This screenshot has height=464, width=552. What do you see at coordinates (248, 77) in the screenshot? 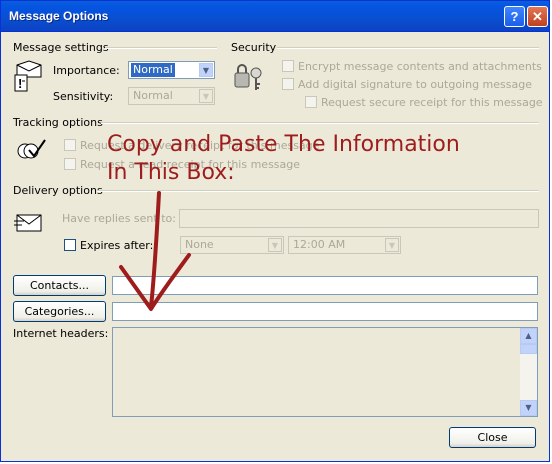
I see `keys-lock-icon` at bounding box center [248, 77].